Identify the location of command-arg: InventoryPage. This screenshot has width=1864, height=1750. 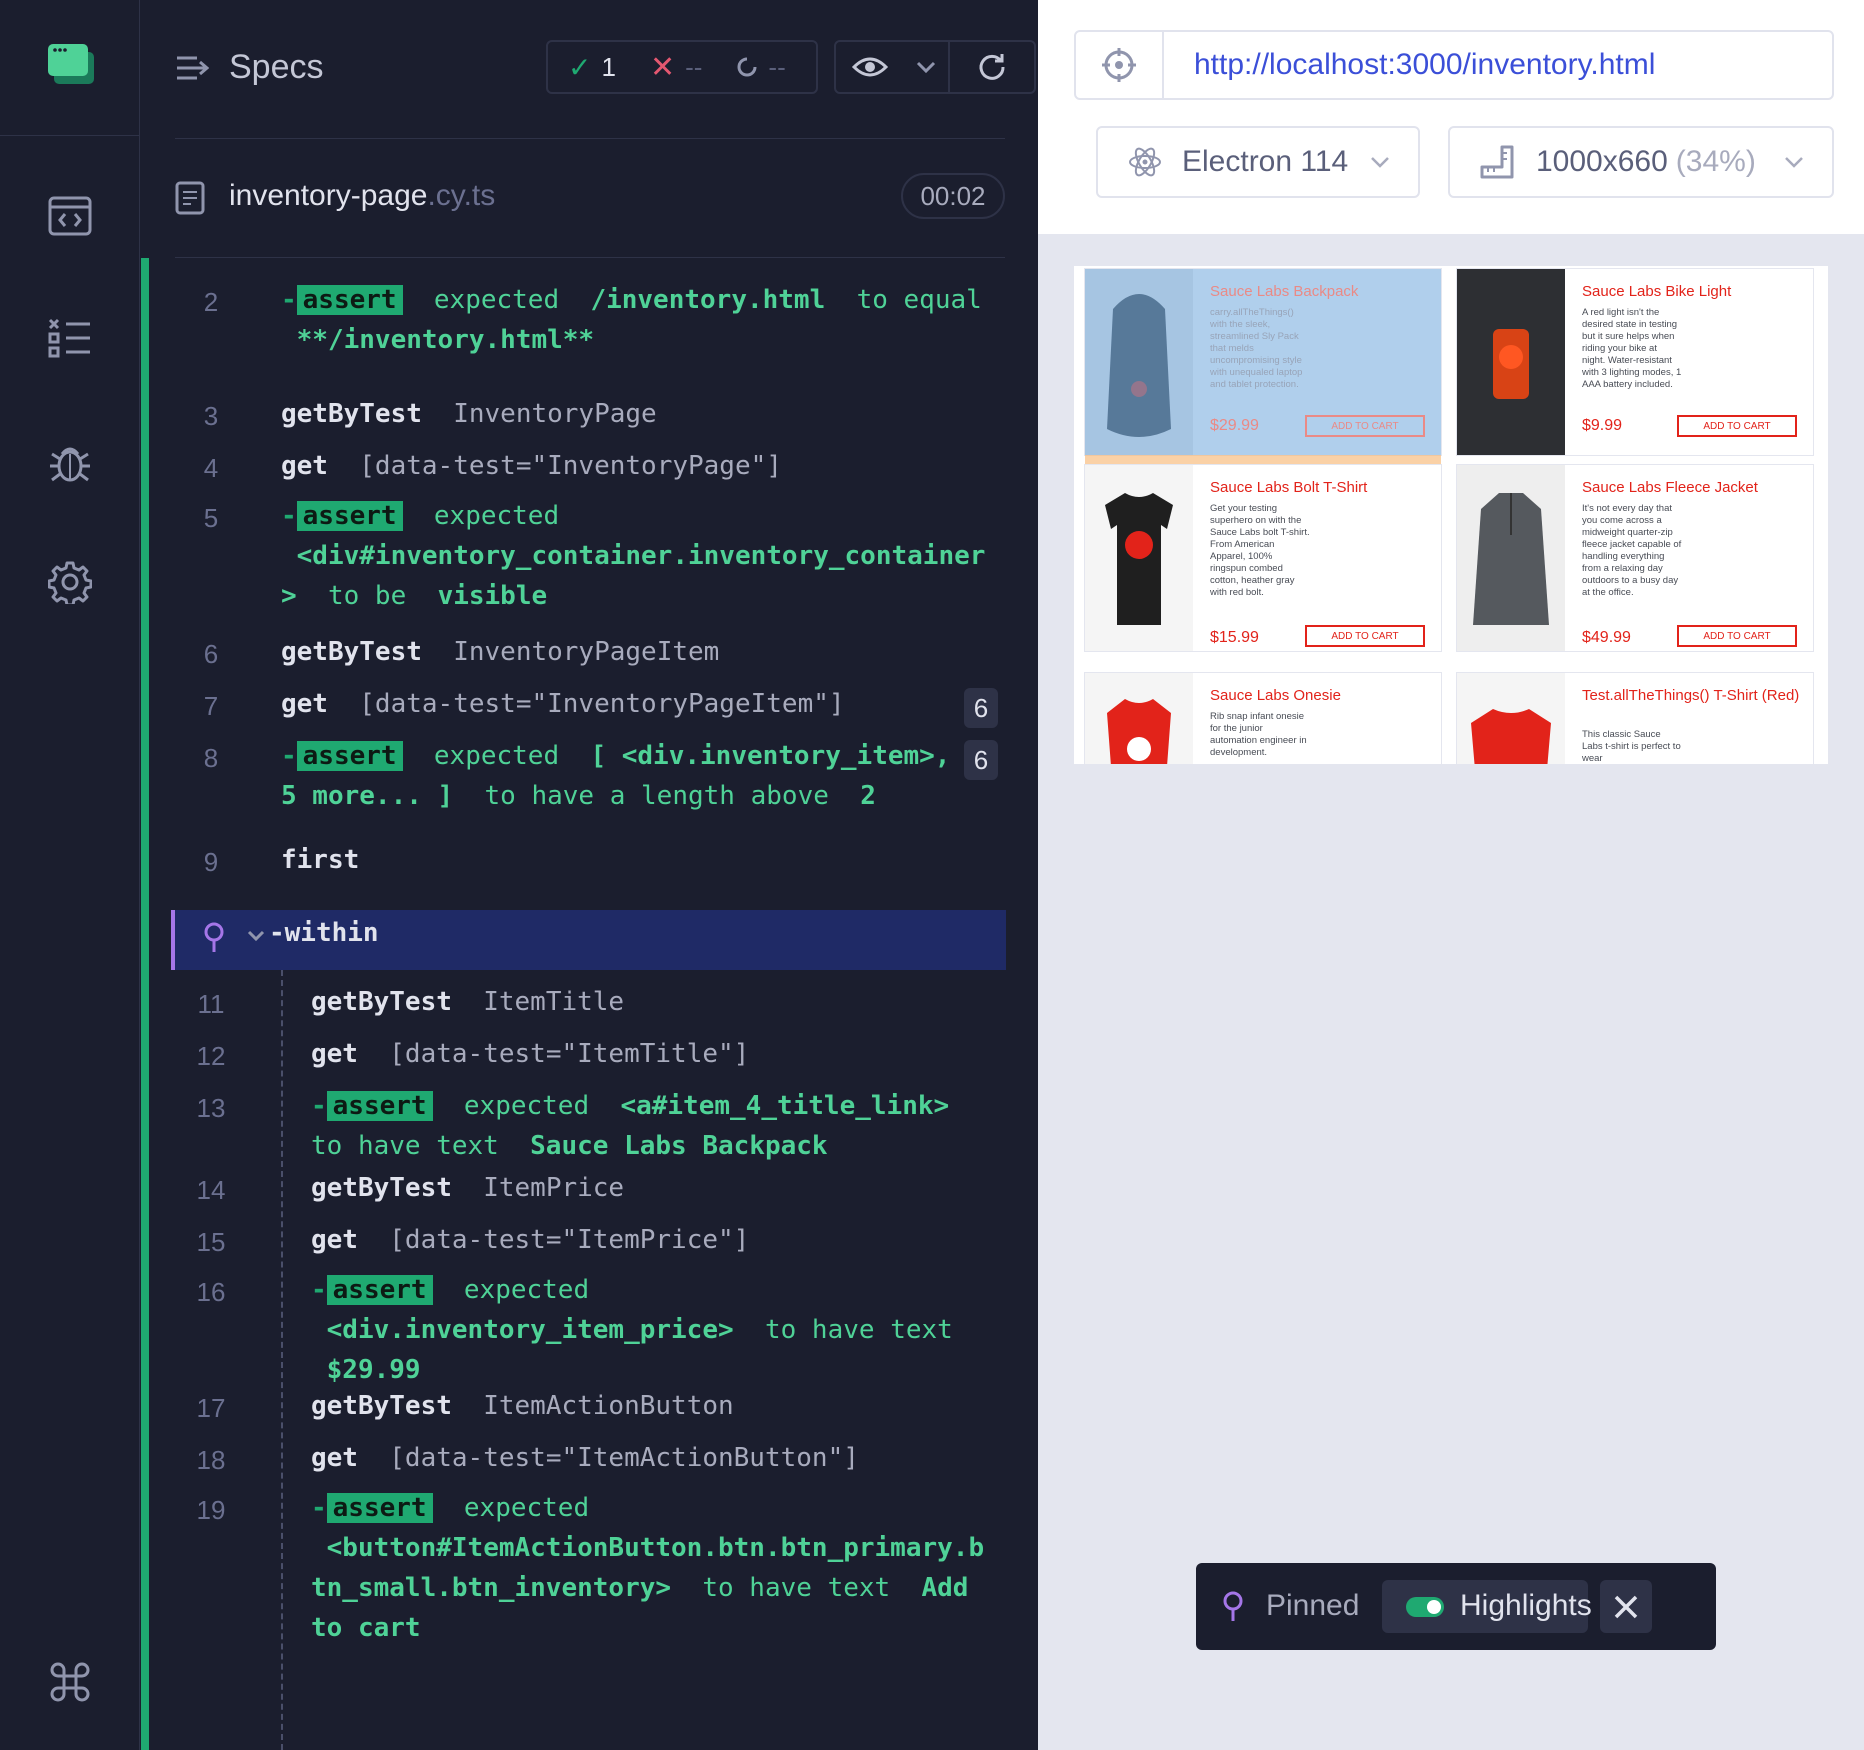
(555, 414).